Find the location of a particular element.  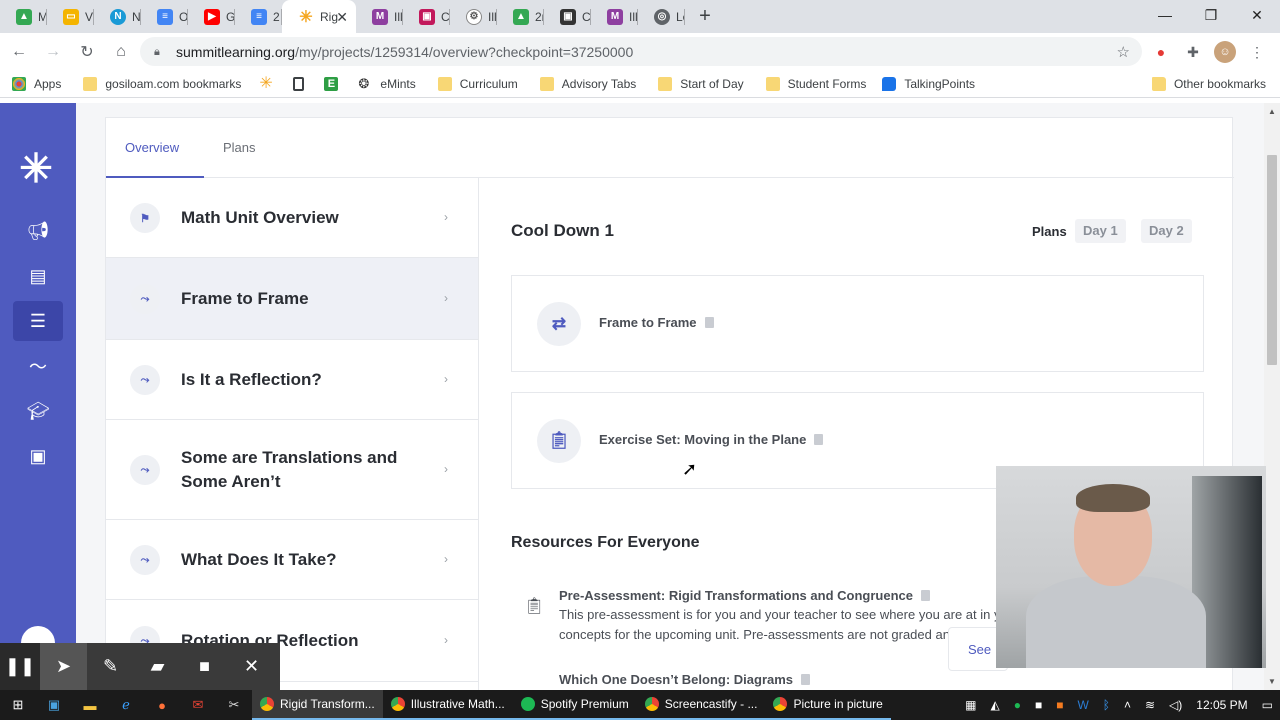

activity-card: ⇄ Frame to Frame is located at coordinates (857, 323).